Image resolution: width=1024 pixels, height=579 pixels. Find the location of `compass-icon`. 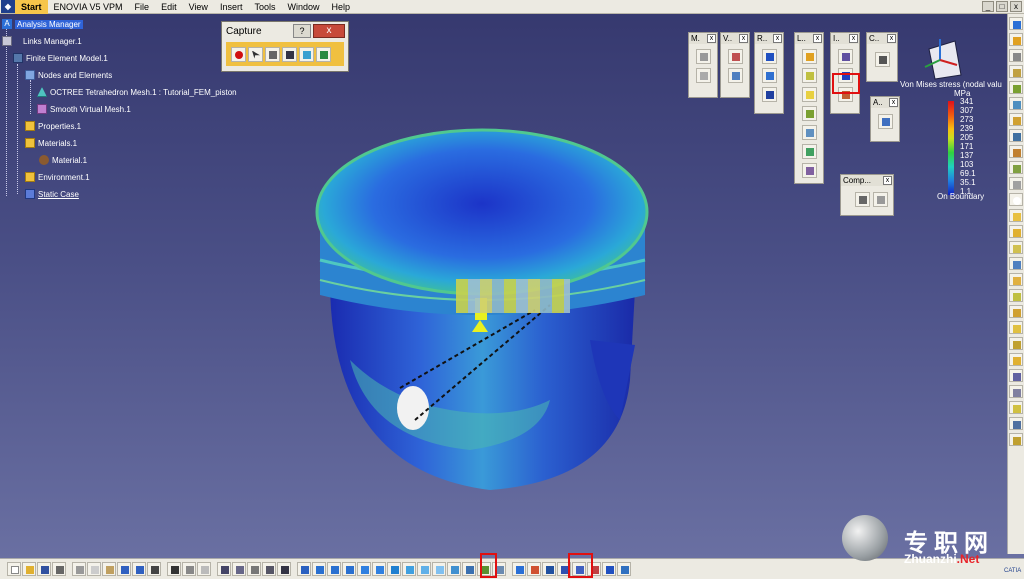

compass-icon is located at coordinates (940, 57).